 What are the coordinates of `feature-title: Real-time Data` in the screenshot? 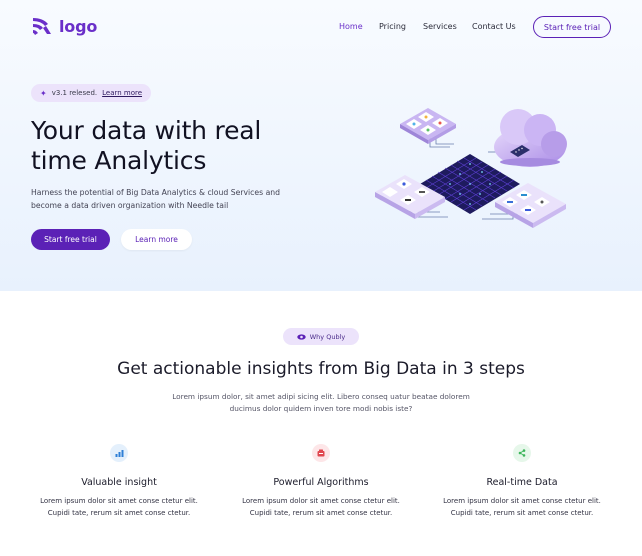 It's located at (522, 482).